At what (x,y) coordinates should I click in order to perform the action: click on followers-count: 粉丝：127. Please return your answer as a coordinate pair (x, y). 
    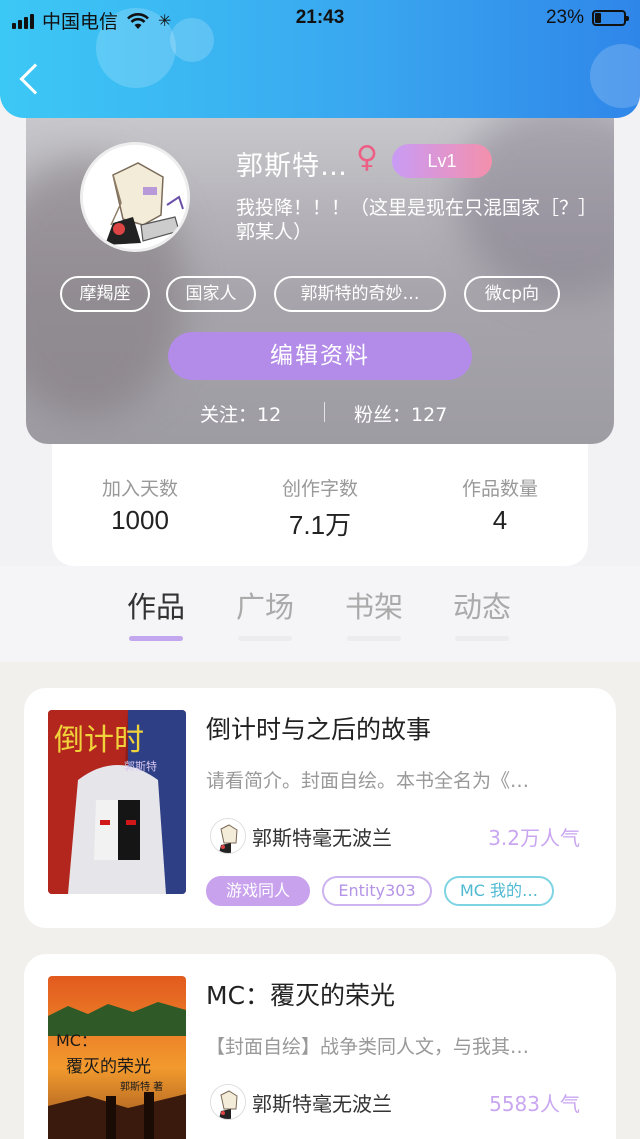
    Looking at the image, I should click on (400, 413).